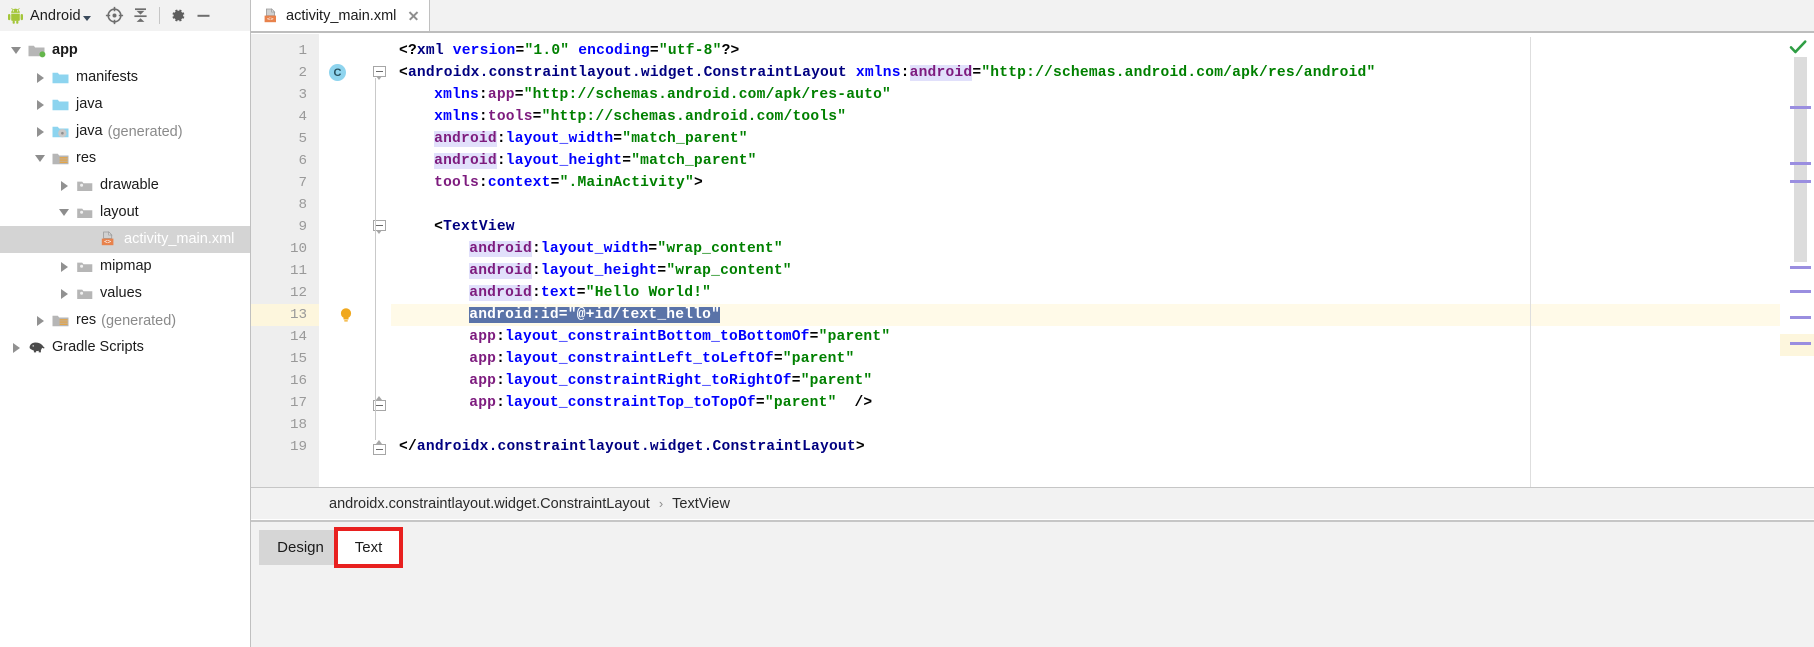 The height and width of the screenshot is (647, 1814). What do you see at coordinates (125, 293) in the screenshot?
I see `tree-item-values: values` at bounding box center [125, 293].